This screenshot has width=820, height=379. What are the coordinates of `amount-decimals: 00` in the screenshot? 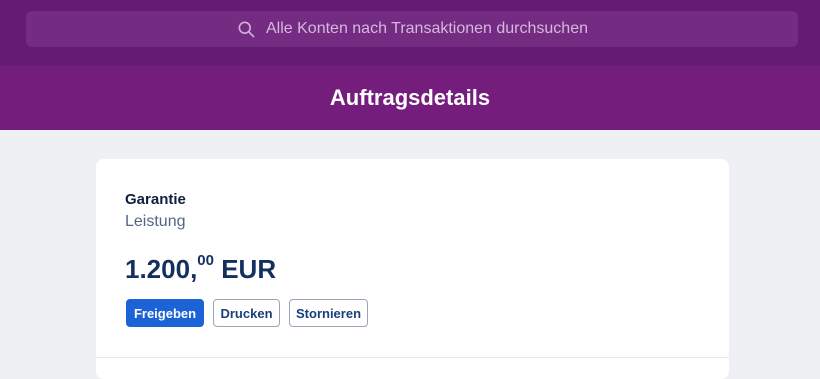 It's located at (205, 261).